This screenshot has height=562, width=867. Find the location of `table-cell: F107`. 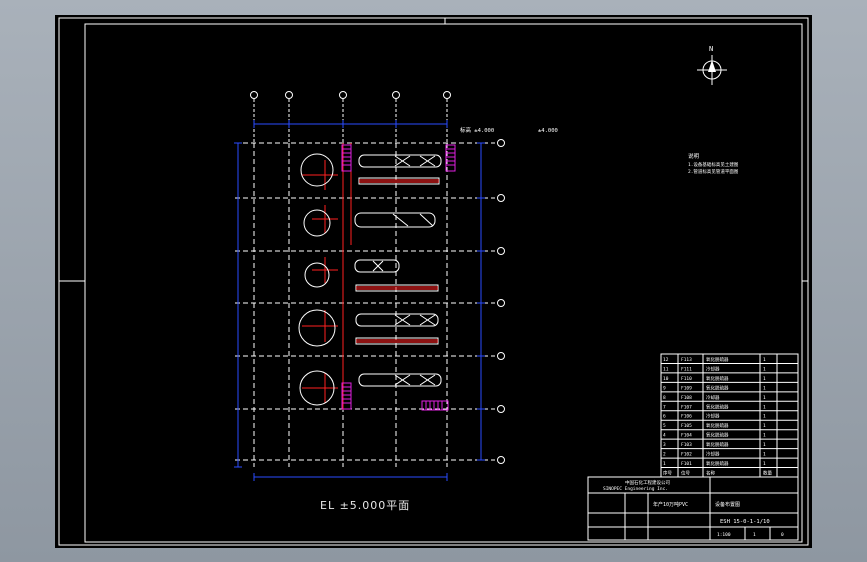

table-cell: F107 is located at coordinates (686, 407).